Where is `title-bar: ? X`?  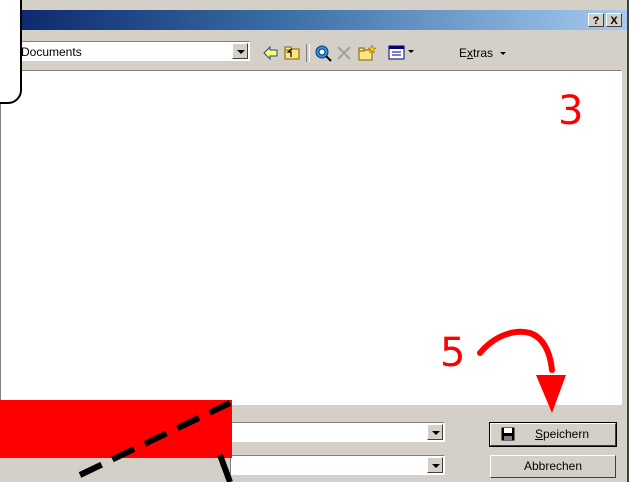
title-bar: ? X is located at coordinates (313, 20).